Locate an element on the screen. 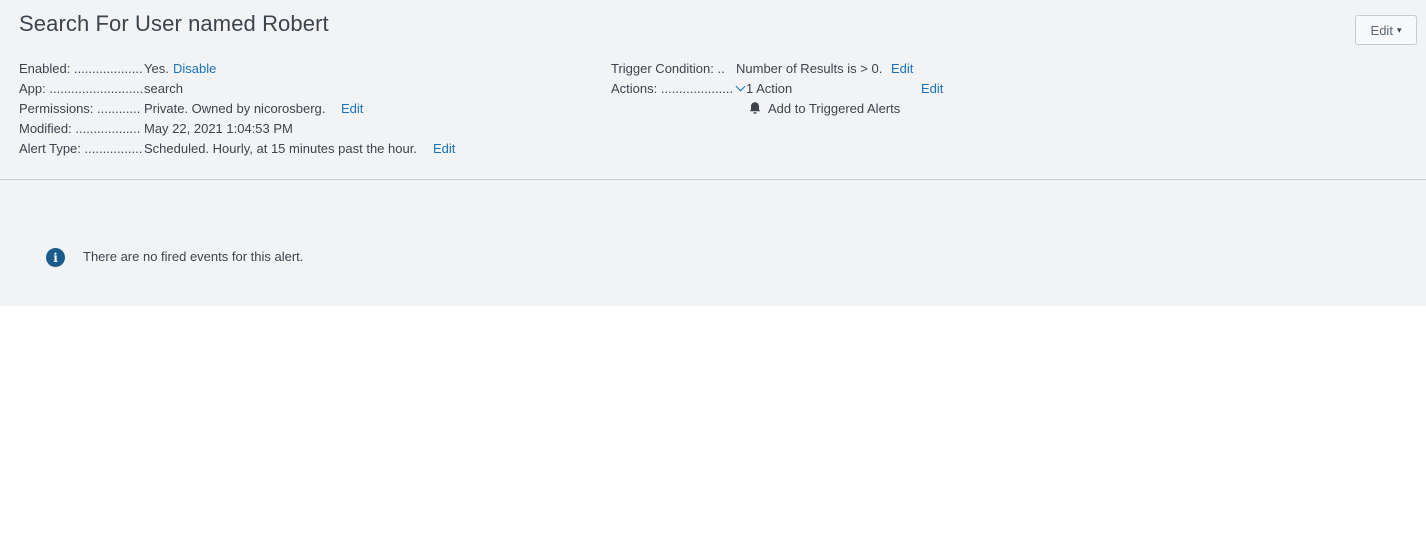  permissions-value: Private. Owned by nicorosberg. is located at coordinates (235, 108).